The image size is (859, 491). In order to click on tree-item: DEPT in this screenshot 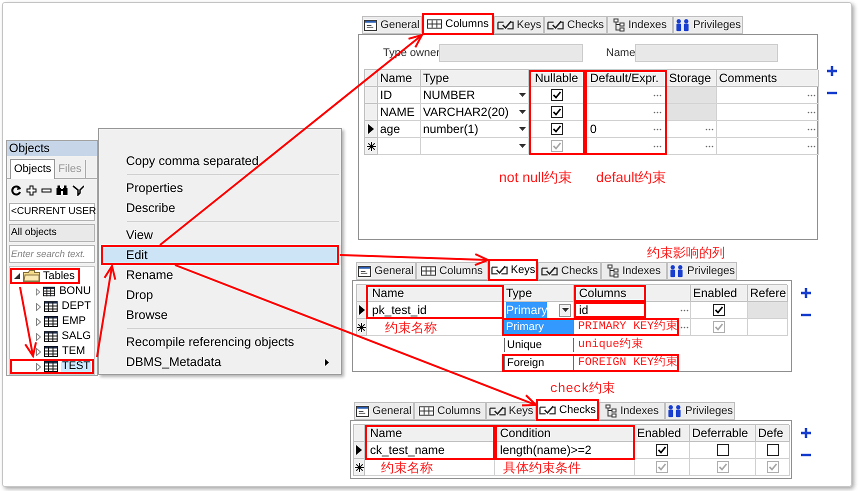, I will do `click(76, 306)`.